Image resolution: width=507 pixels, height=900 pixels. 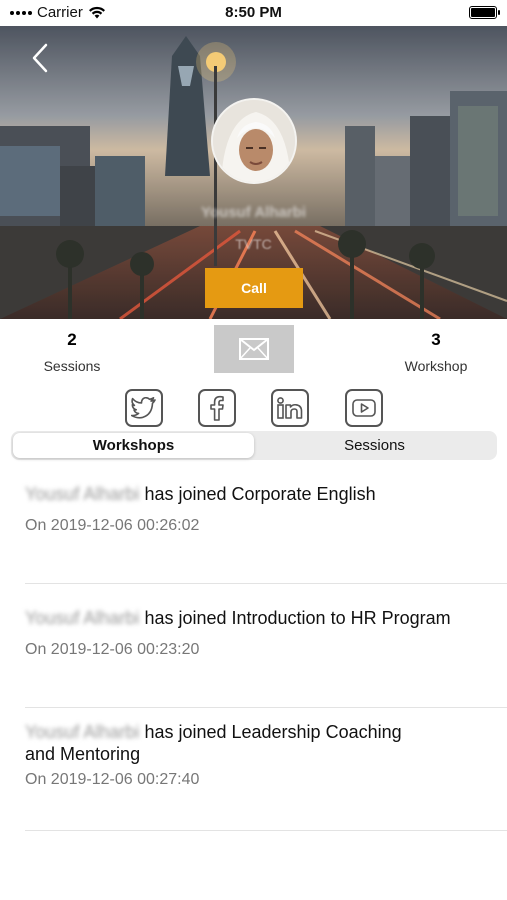 I want to click on workshop-count: 3, so click(x=436, y=339).